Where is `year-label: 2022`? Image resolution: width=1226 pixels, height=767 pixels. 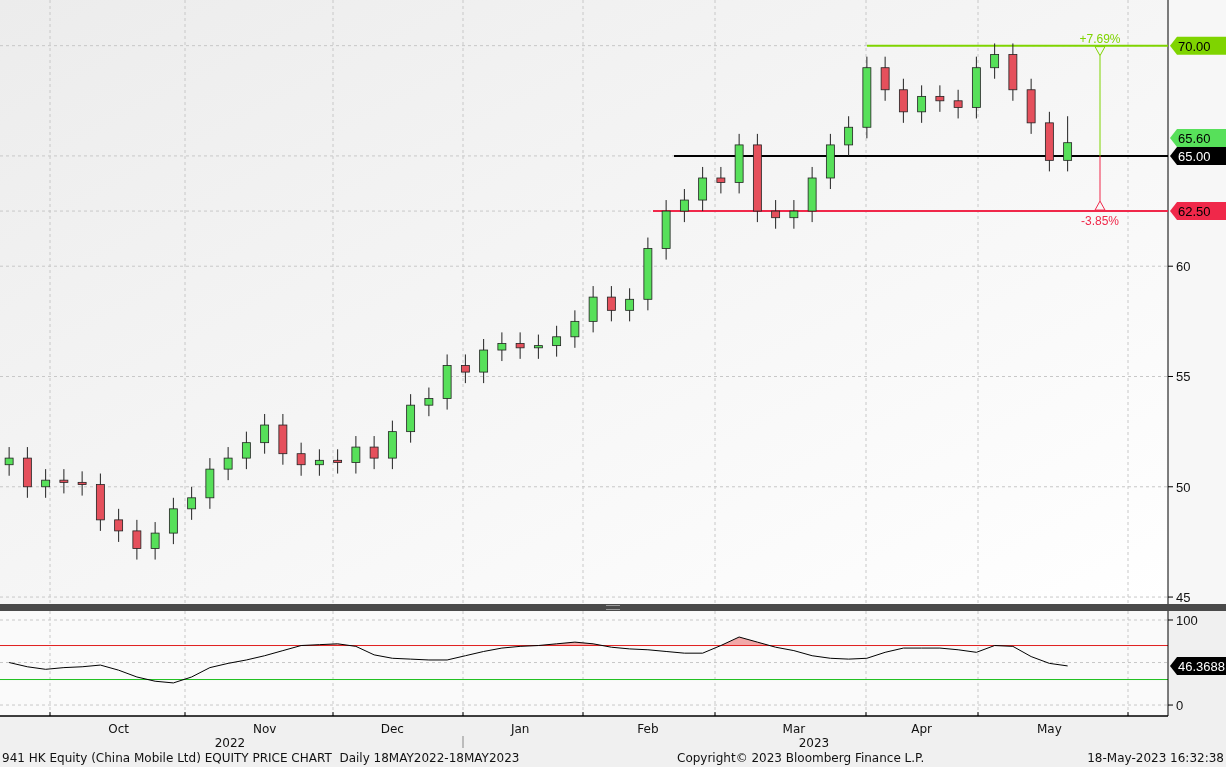
year-label: 2022 is located at coordinates (230, 742).